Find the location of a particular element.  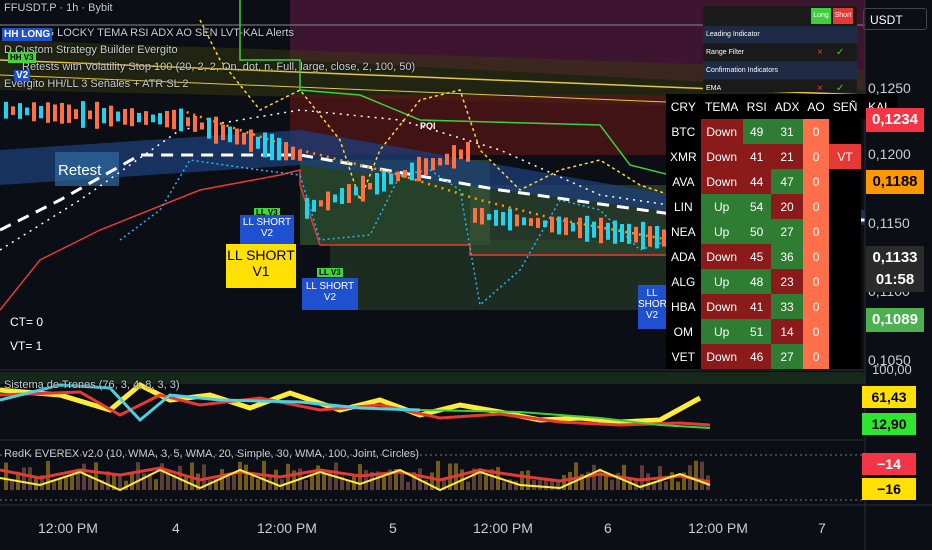

screener-cell-tema: Down is located at coordinates (721, 156).